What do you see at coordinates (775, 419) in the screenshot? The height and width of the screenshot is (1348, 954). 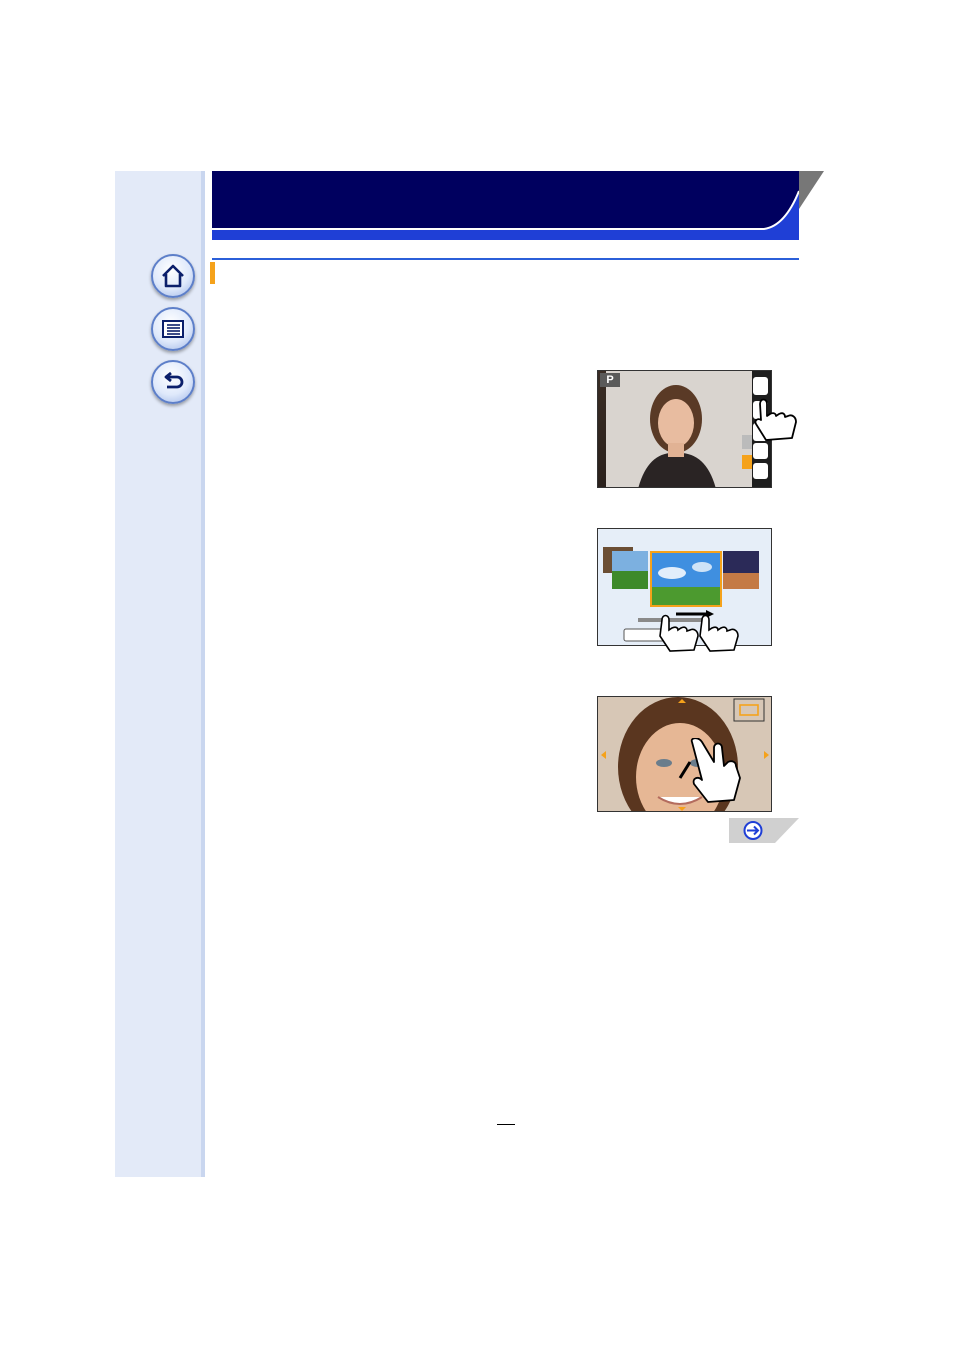 I see `touch-hand-icon` at bounding box center [775, 419].